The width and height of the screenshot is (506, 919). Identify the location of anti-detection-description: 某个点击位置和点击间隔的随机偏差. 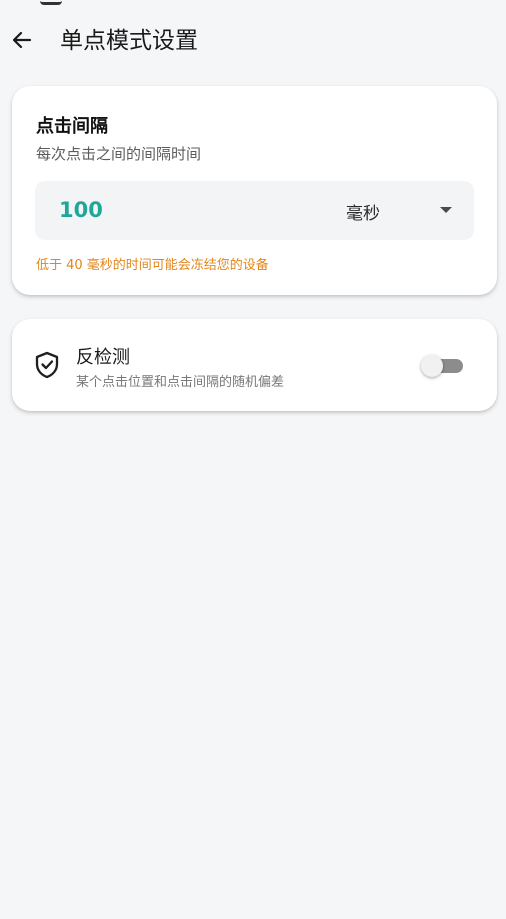
(180, 382).